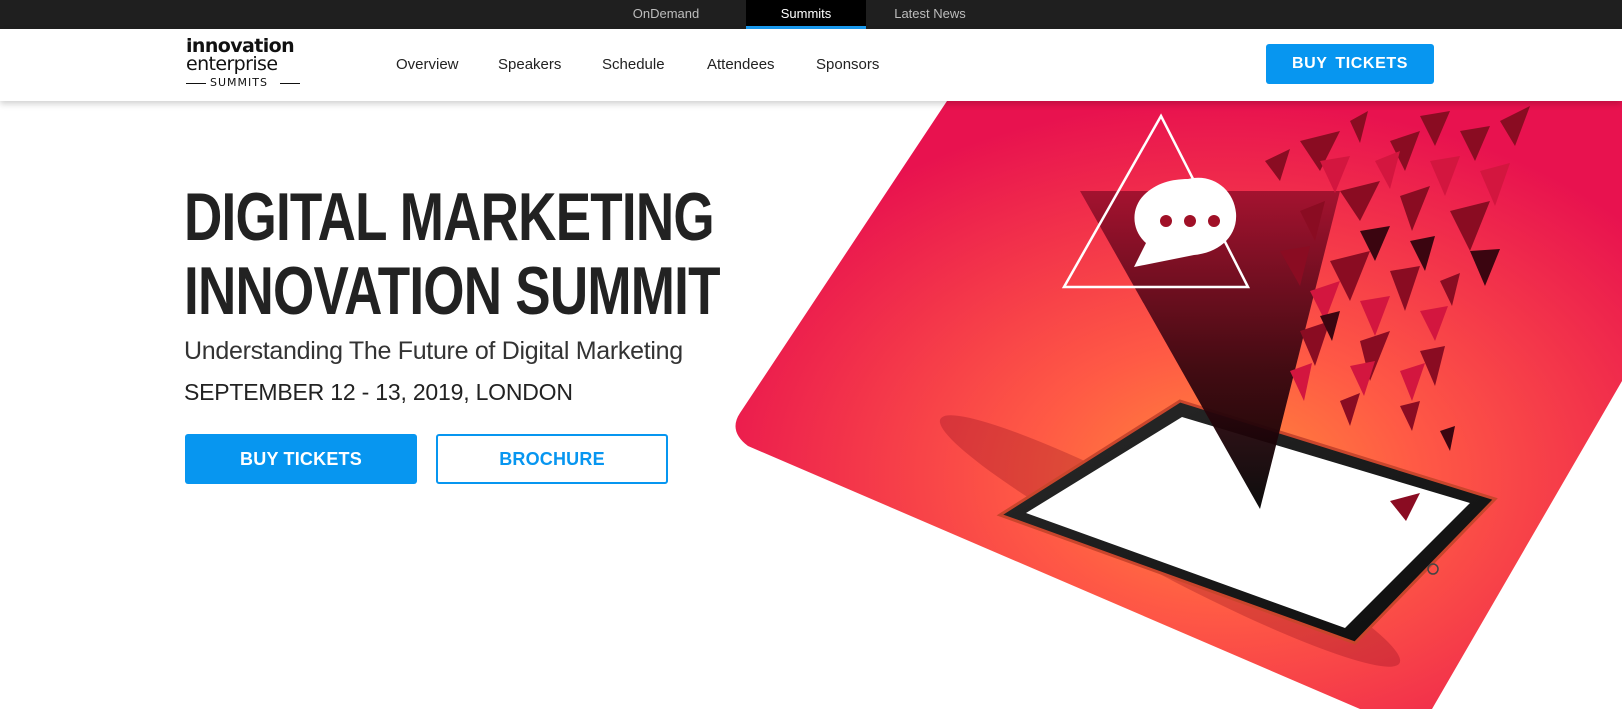 The height and width of the screenshot is (709, 1622). What do you see at coordinates (449, 217) in the screenshot?
I see `hero-title-line-1: DIGITAL MARKETING` at bounding box center [449, 217].